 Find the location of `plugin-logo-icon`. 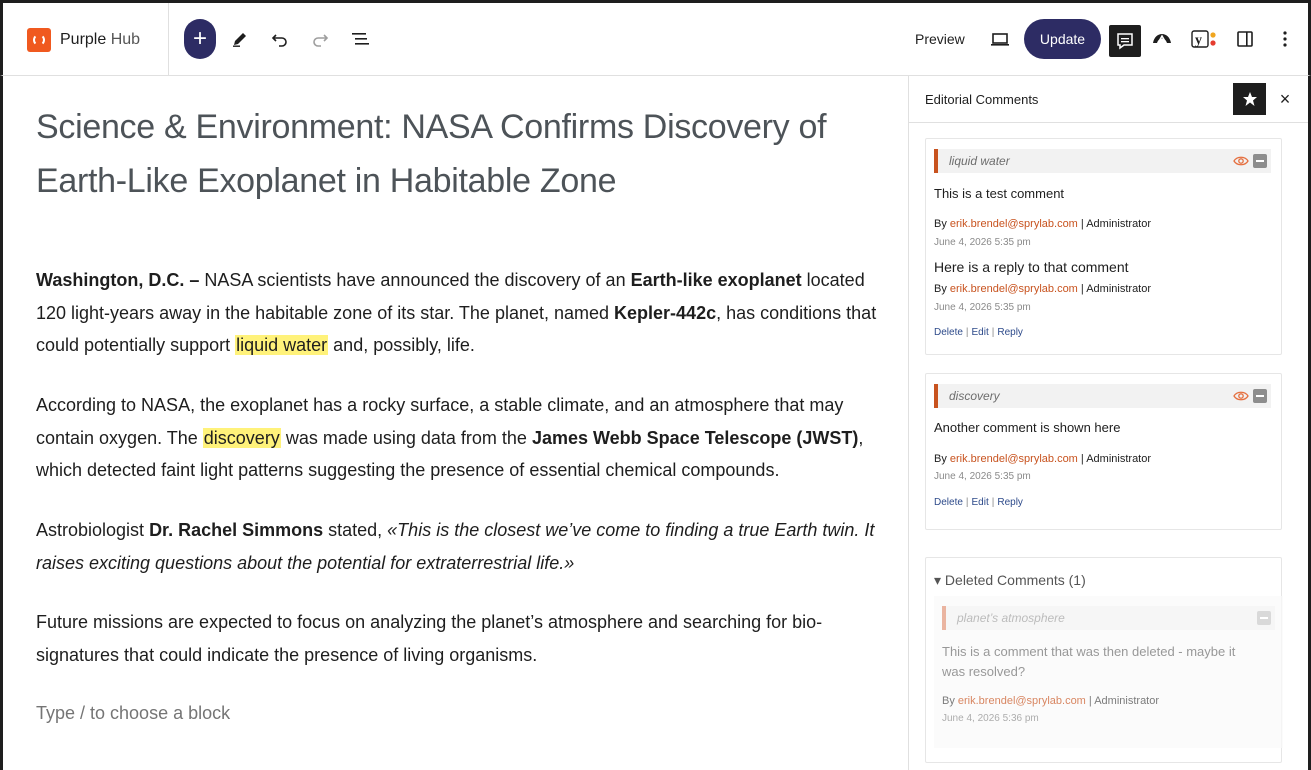

plugin-logo-icon is located at coordinates (1162, 39).